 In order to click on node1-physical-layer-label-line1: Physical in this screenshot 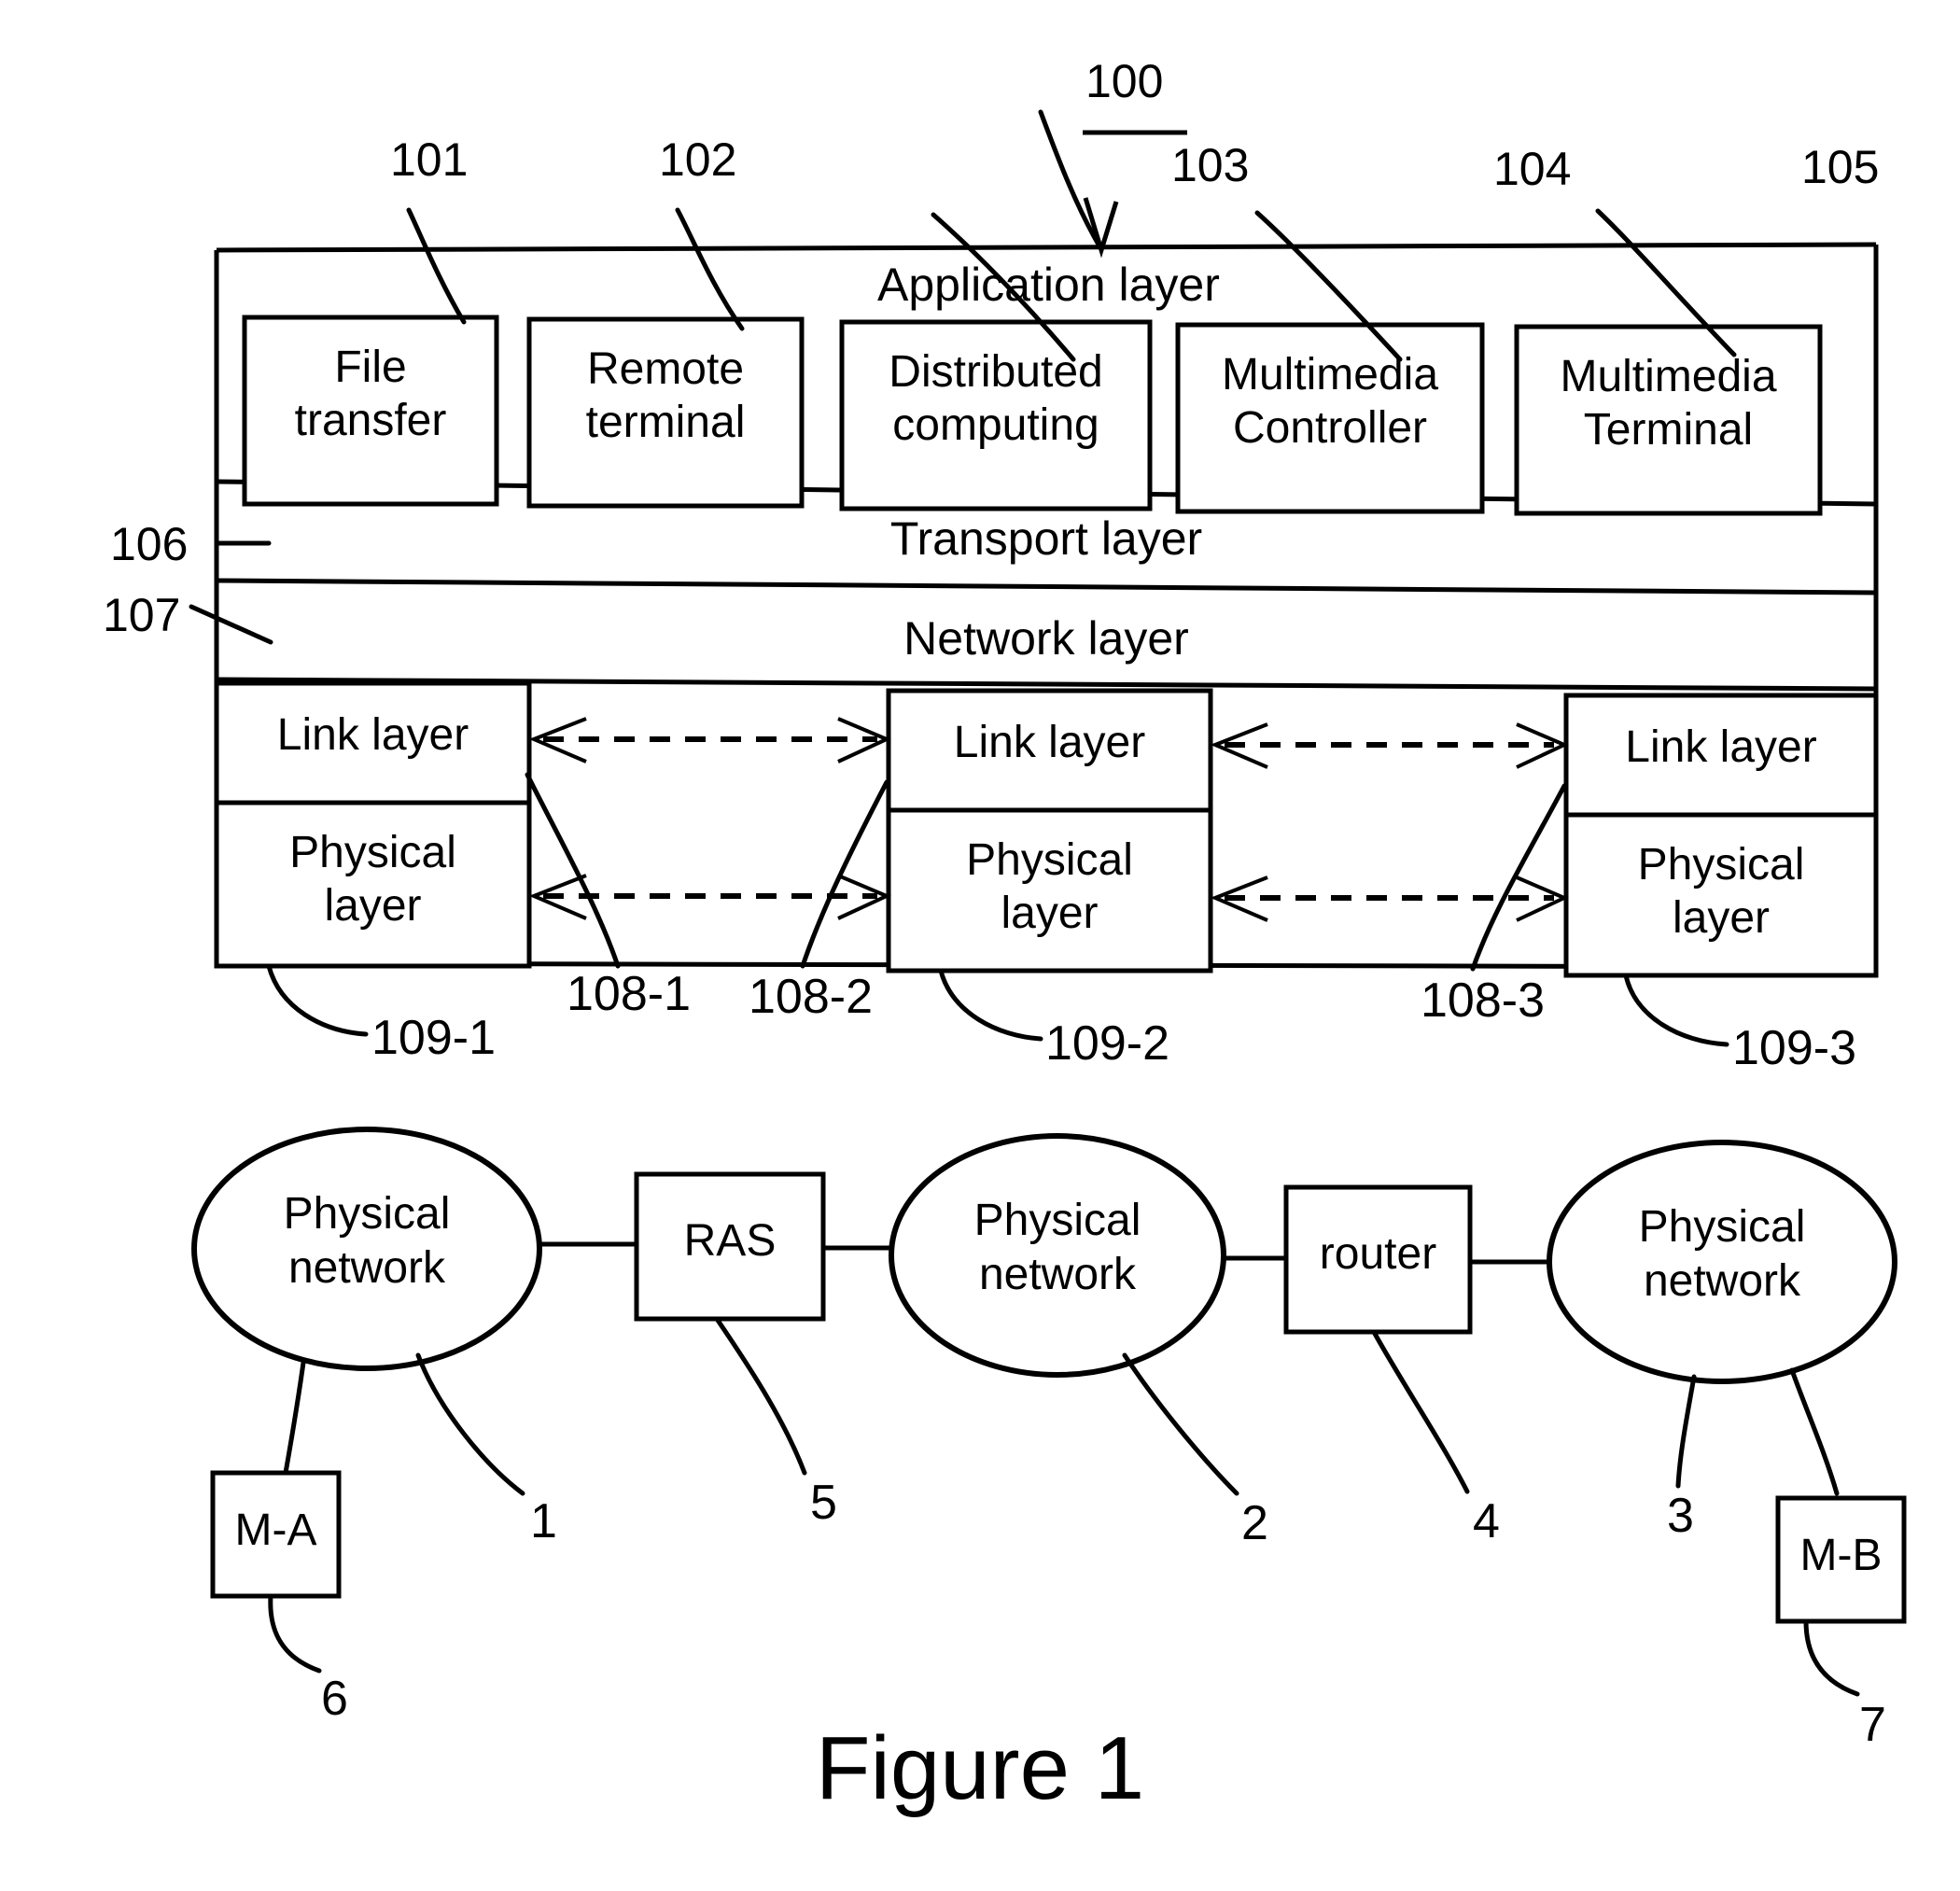, I will do `click(372, 852)`.